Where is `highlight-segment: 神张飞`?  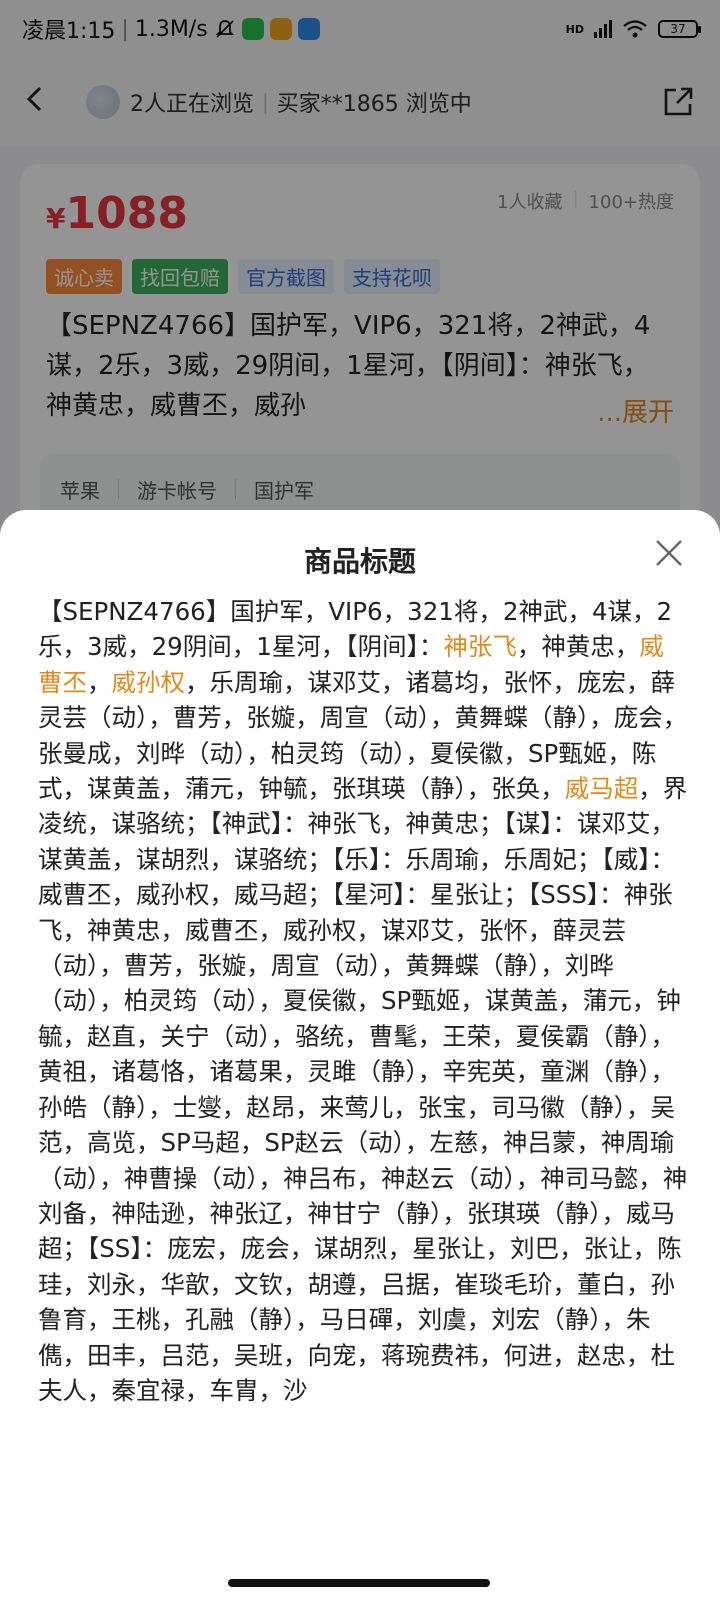 highlight-segment: 神张飞 is located at coordinates (480, 647).